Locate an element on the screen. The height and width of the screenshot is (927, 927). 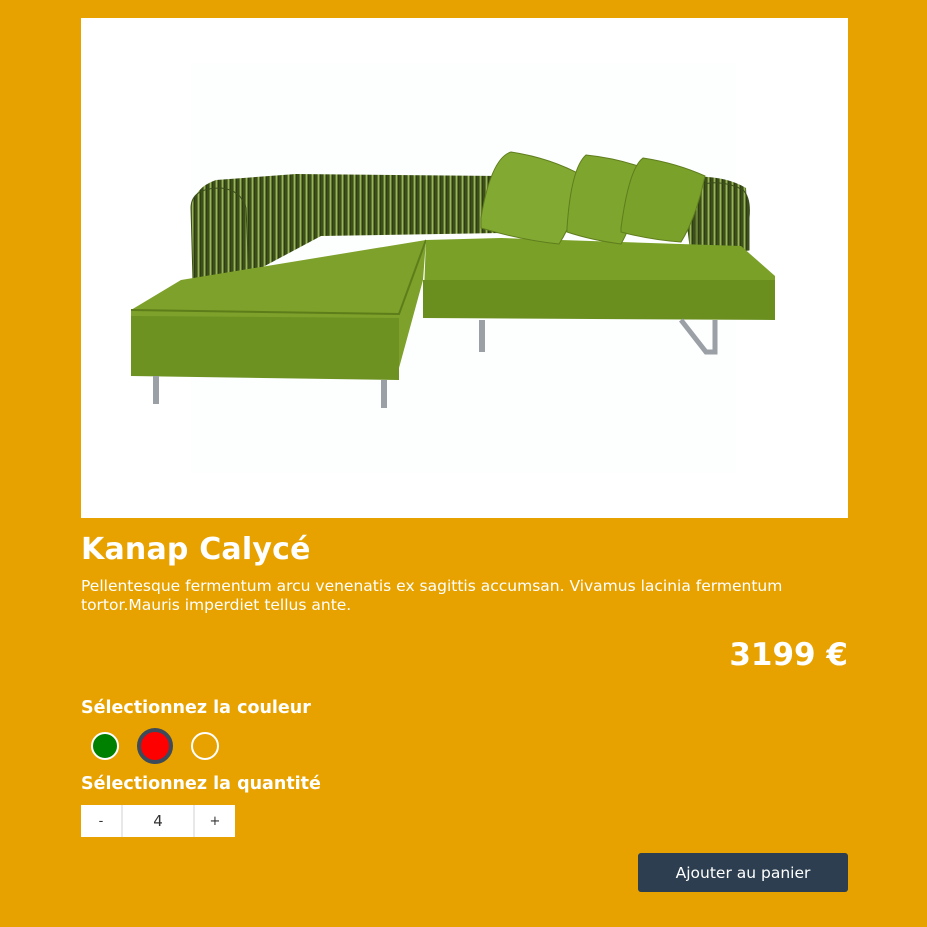
decrement-button: - is located at coordinates (101, 821).